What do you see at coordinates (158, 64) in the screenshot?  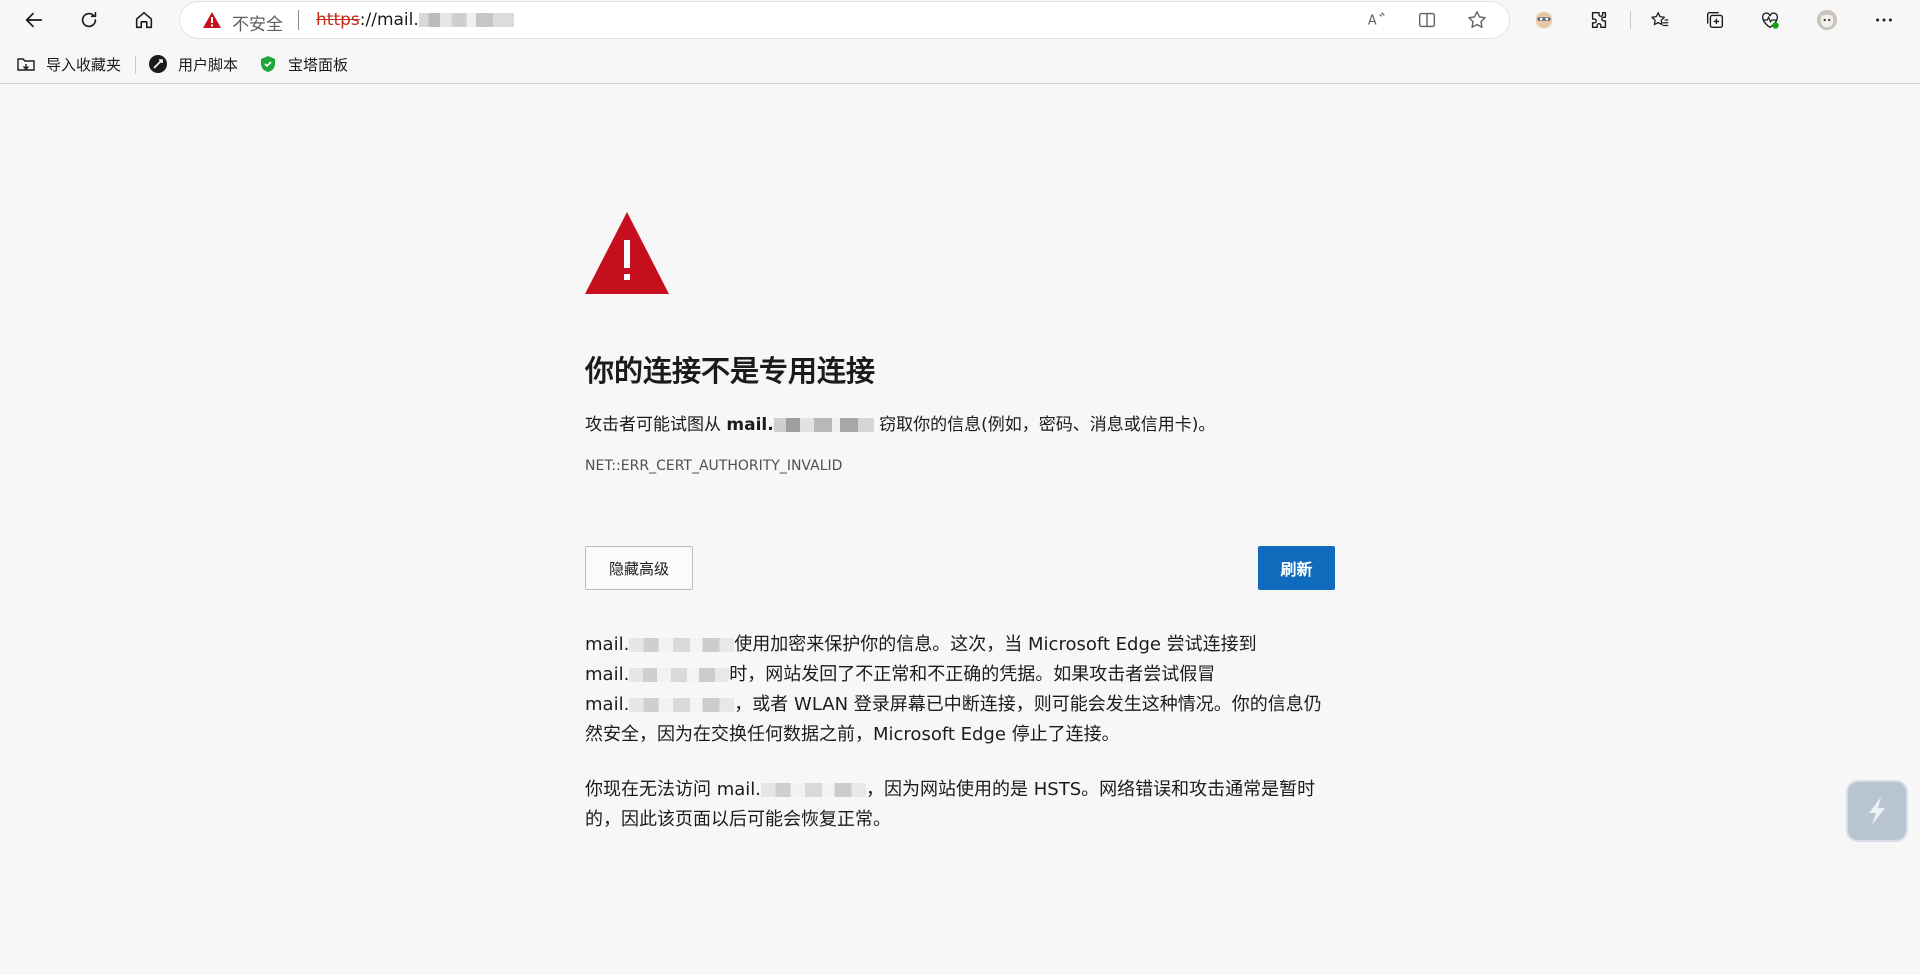 I see `userscript-icon` at bounding box center [158, 64].